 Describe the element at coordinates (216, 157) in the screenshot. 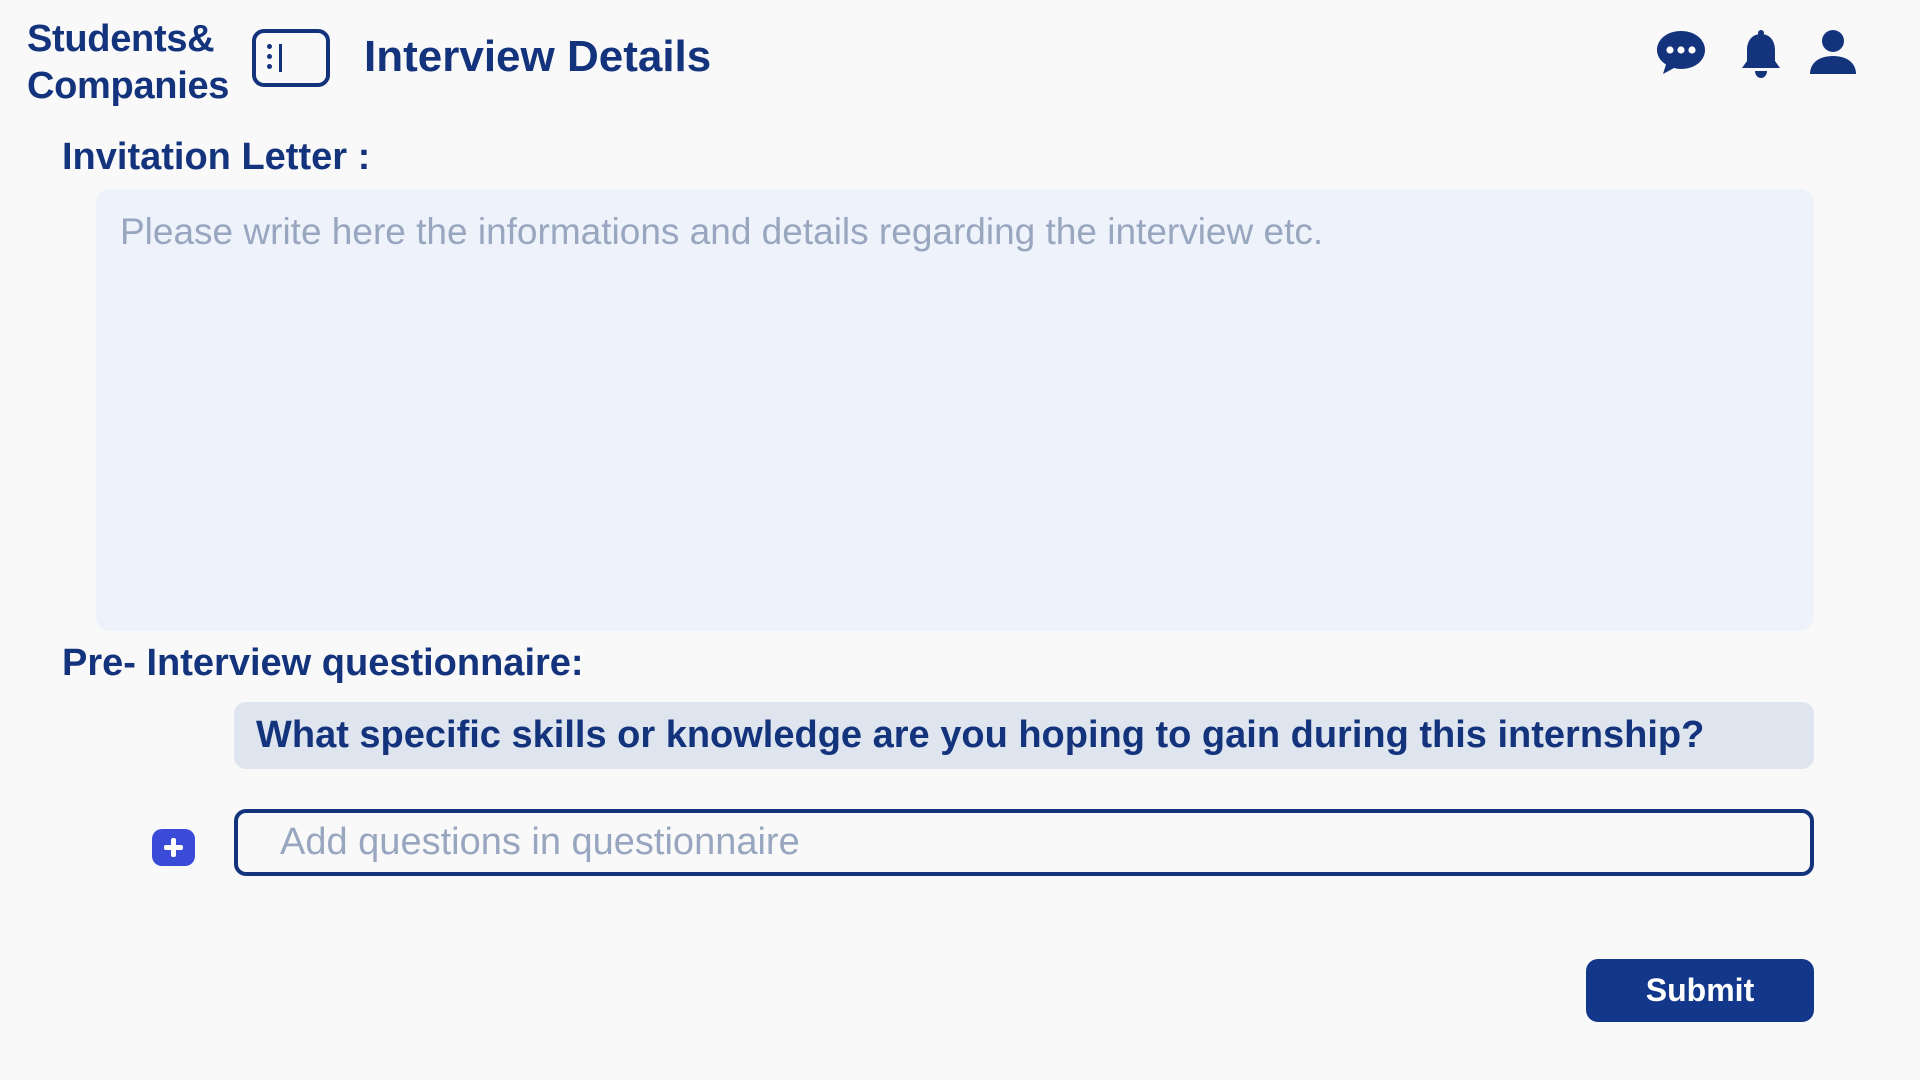

I see `invitation-letter-label: Invitation Letter :` at that location.